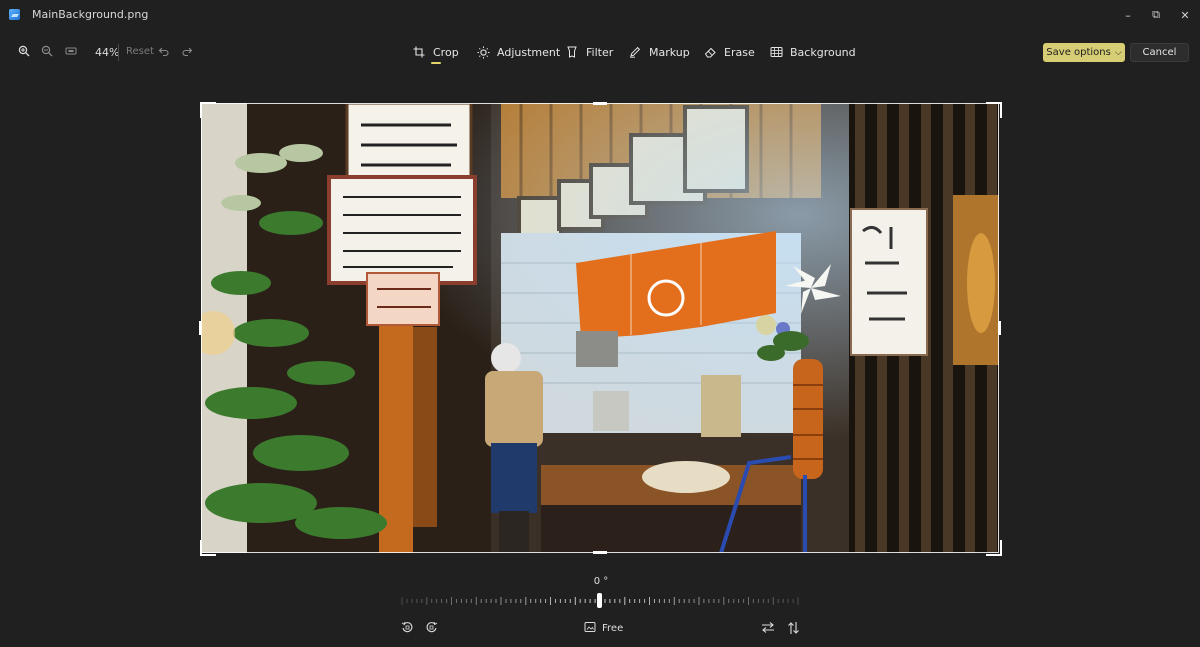  Describe the element at coordinates (407, 627) in the screenshot. I see `rotate-left-icon` at that location.